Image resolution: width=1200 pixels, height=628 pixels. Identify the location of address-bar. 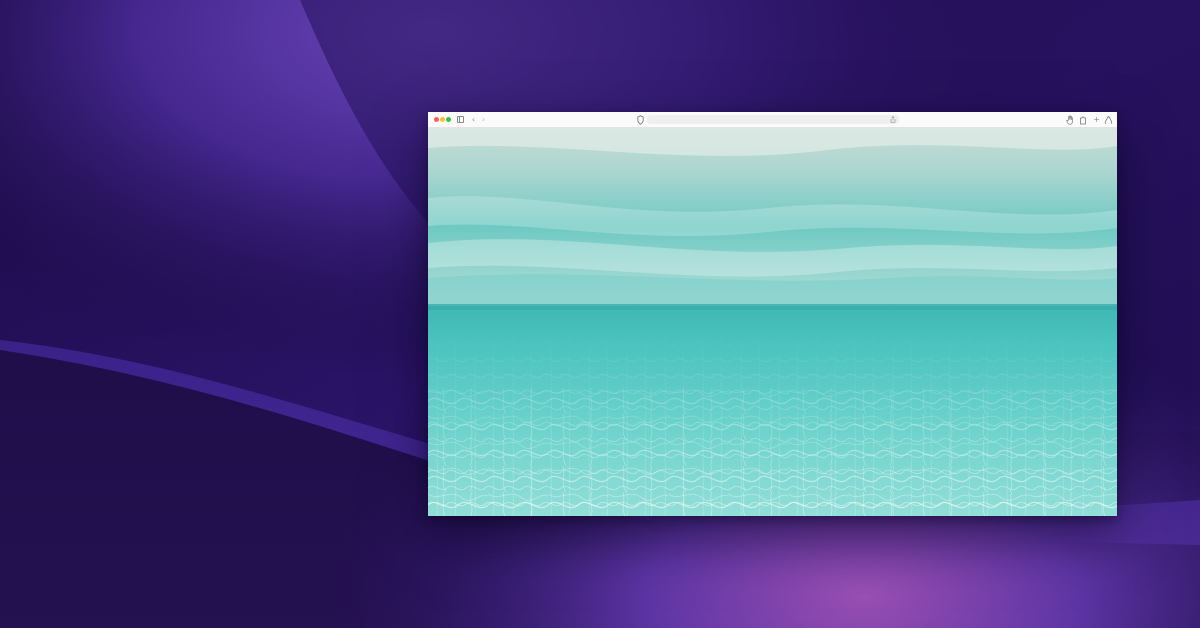
(773, 119).